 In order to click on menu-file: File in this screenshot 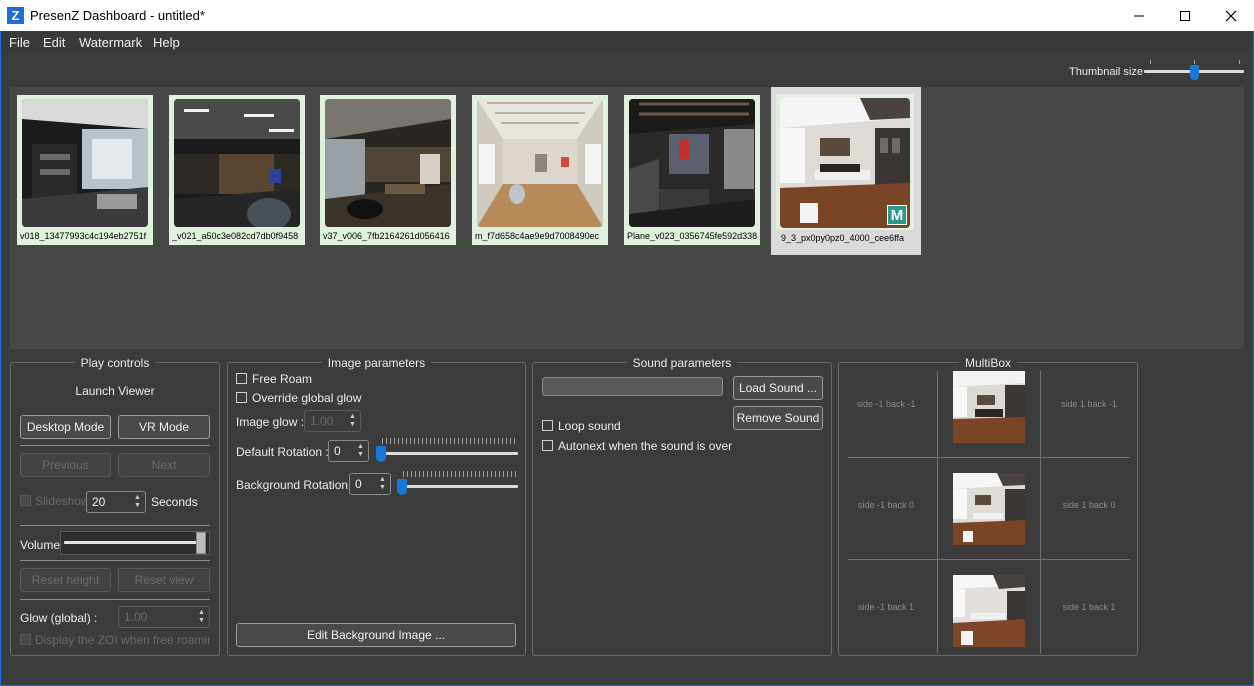, I will do `click(19, 42)`.